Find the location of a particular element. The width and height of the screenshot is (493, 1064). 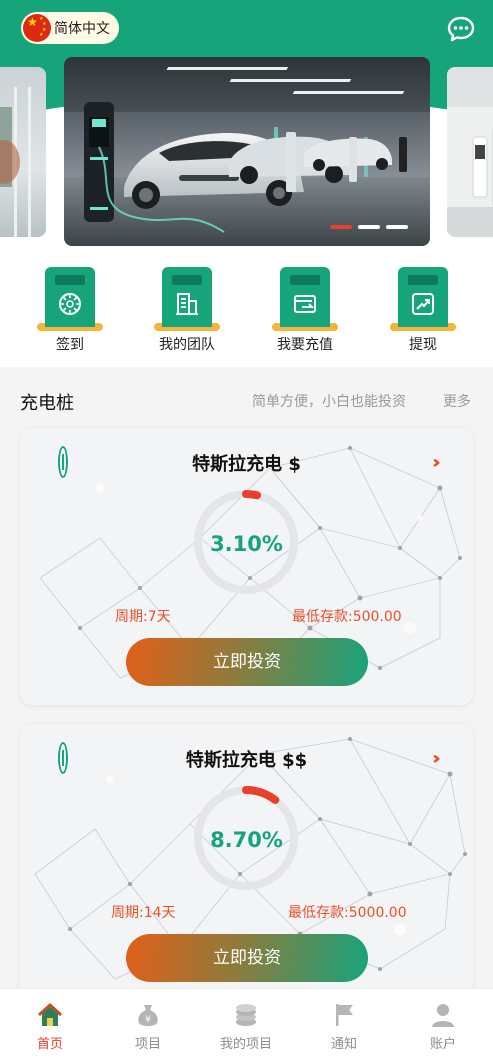

chart-up-icon is located at coordinates (423, 297).